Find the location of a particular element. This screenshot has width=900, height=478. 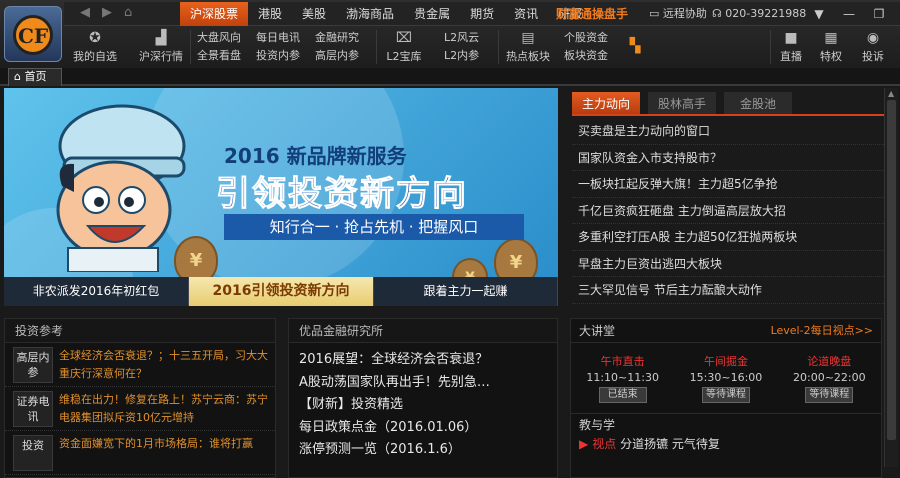

invest-internal-link: 投资内参 is located at coordinates (278, 56).